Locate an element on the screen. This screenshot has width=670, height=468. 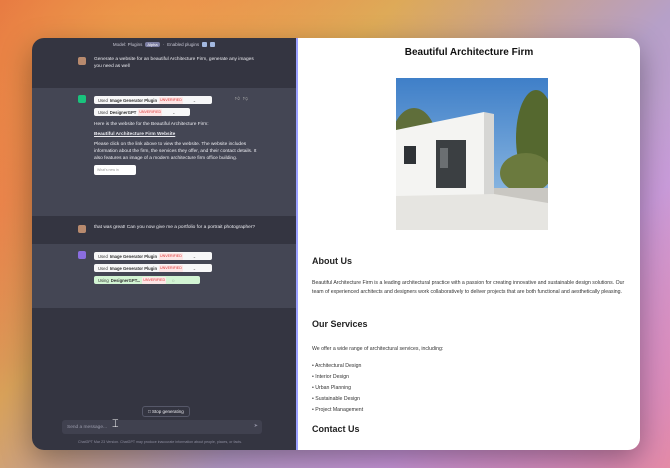
send-icon: ➤ is located at coordinates (256, 426).